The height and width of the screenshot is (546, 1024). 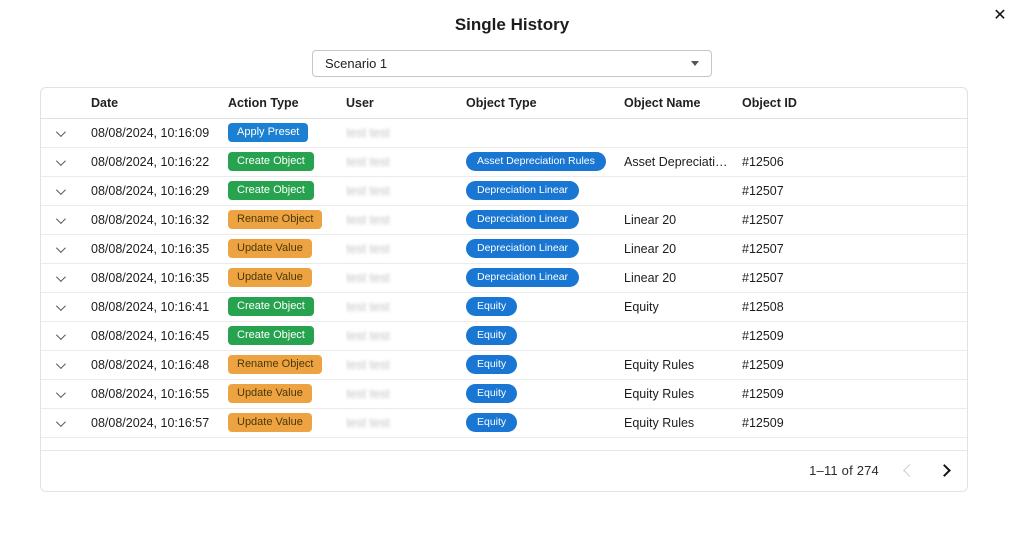 What do you see at coordinates (944, 470) in the screenshot?
I see `next-page-icon` at bounding box center [944, 470].